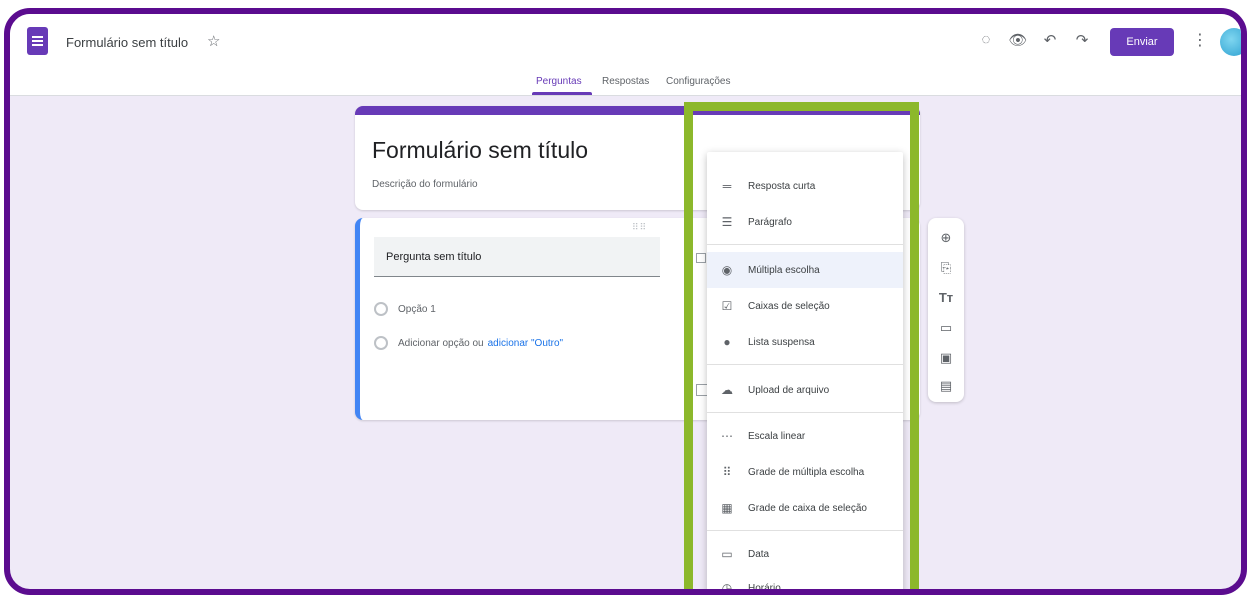 Image resolution: width=1251 pixels, height=599 pixels. Describe the element at coordinates (37, 41) in the screenshot. I see `forms-logo-icon` at that location.